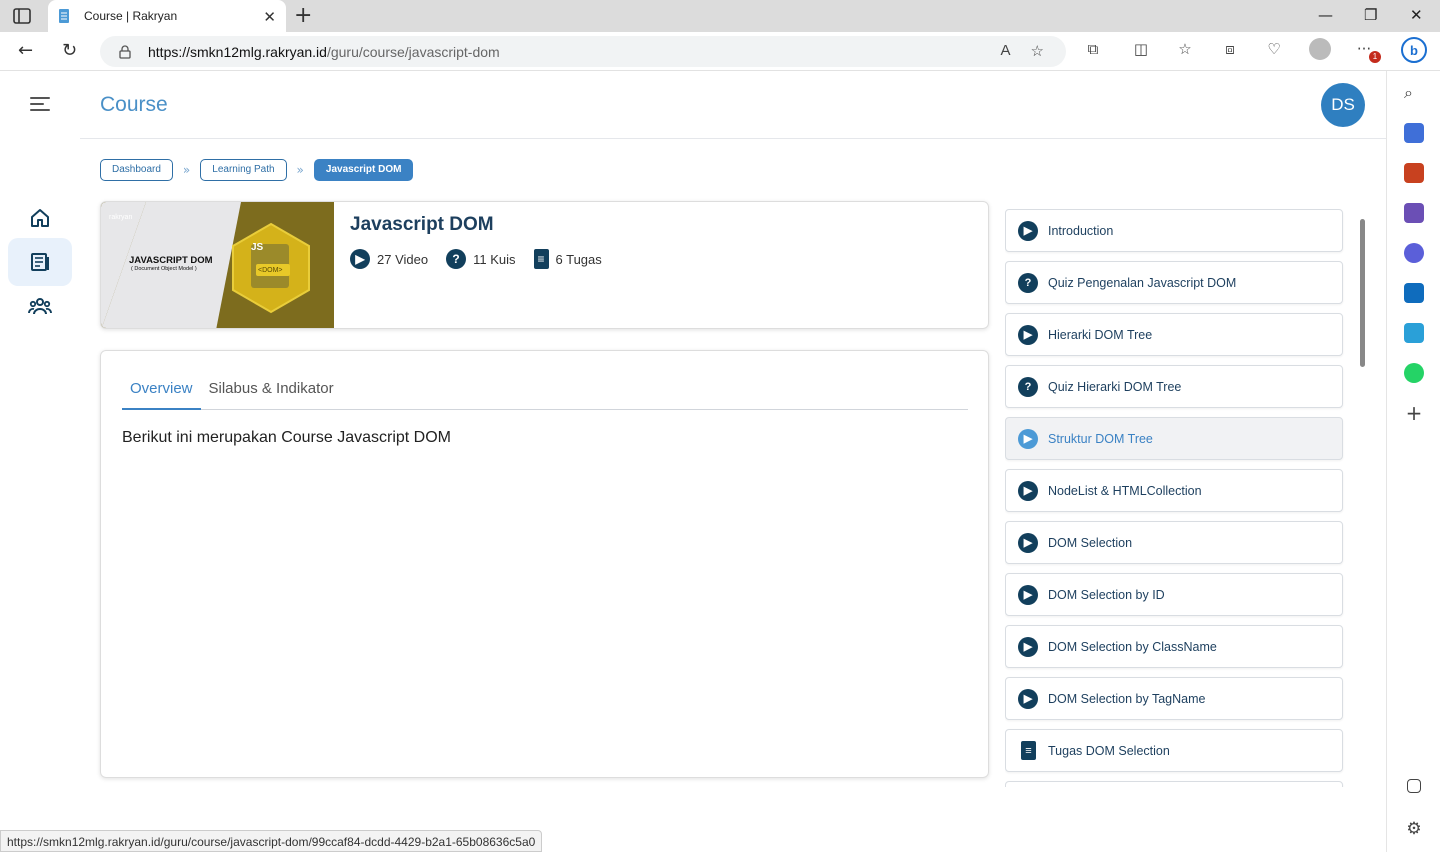  Describe the element at coordinates (1320, 49) in the screenshot. I see `profile-icon` at that location.